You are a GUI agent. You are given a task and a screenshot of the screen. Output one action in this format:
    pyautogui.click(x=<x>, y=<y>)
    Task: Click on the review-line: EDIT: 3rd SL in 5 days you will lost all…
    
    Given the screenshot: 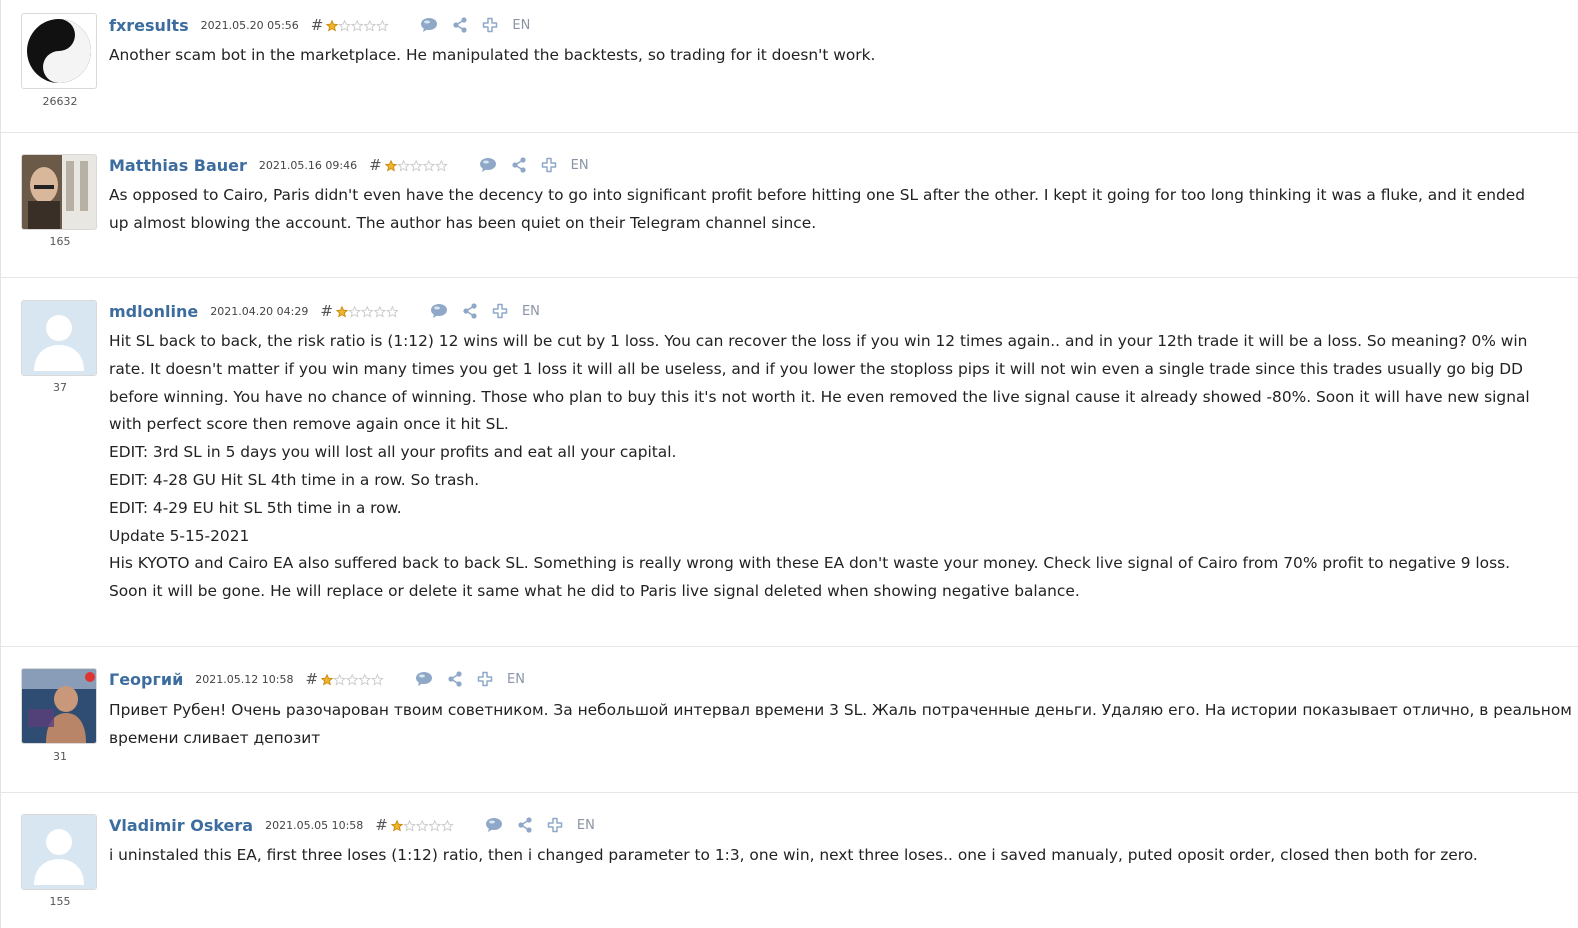 What is the action you would take?
    pyautogui.click(x=393, y=452)
    